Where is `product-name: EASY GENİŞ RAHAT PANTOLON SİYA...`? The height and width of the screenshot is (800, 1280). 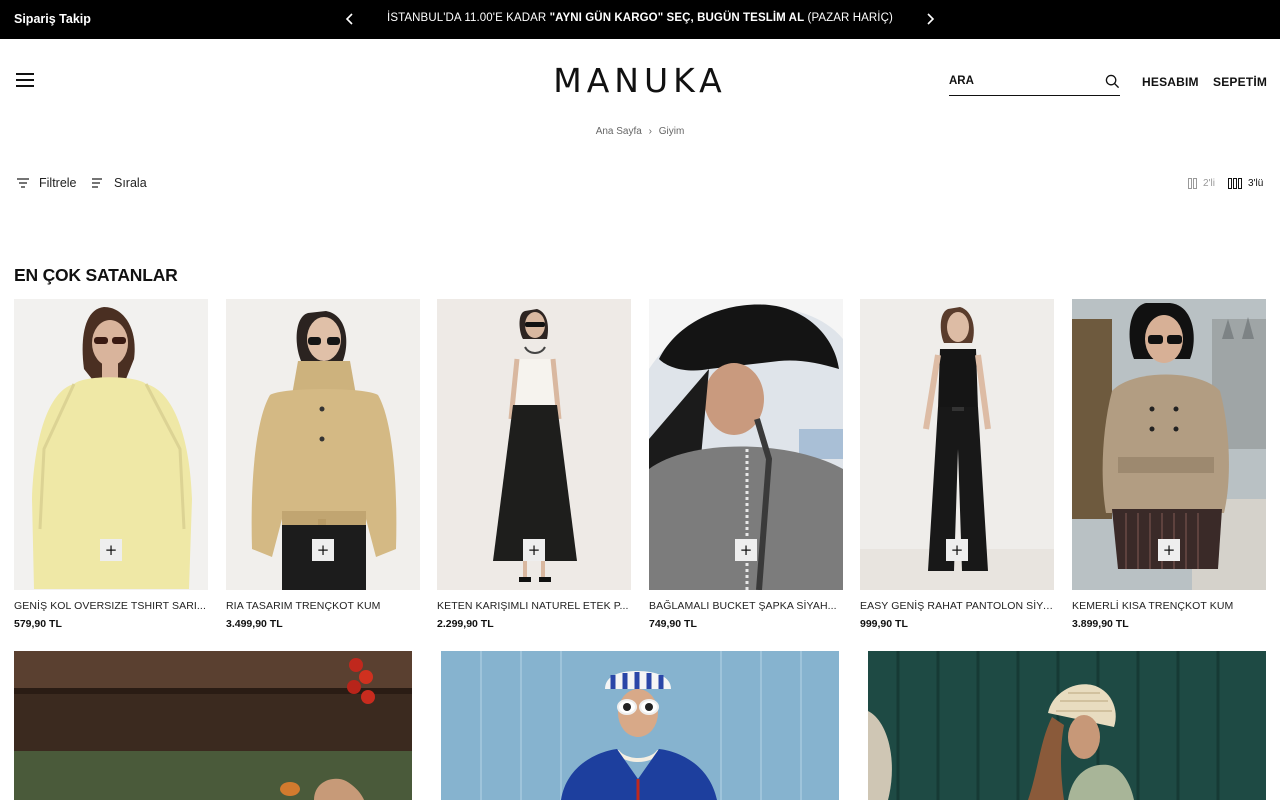
product-name: EASY GENİŞ RAHAT PANTOLON SİYA... is located at coordinates (957, 606).